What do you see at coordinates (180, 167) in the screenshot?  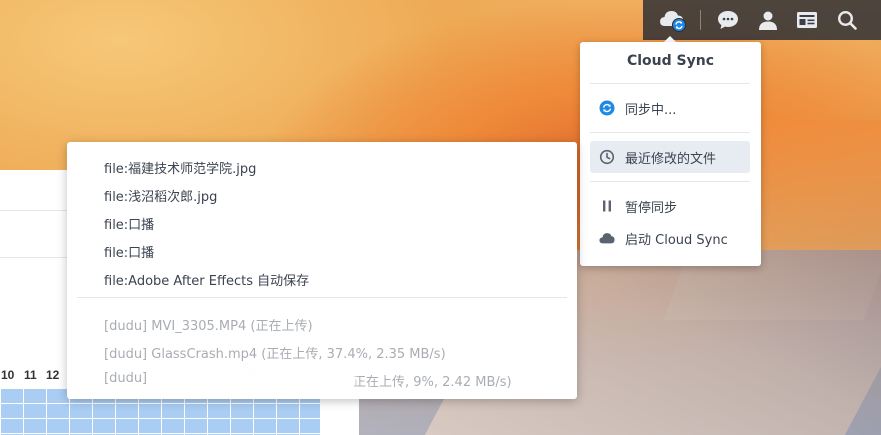 I see `recent-file-item: file:福建技术师范学院.jpg` at bounding box center [180, 167].